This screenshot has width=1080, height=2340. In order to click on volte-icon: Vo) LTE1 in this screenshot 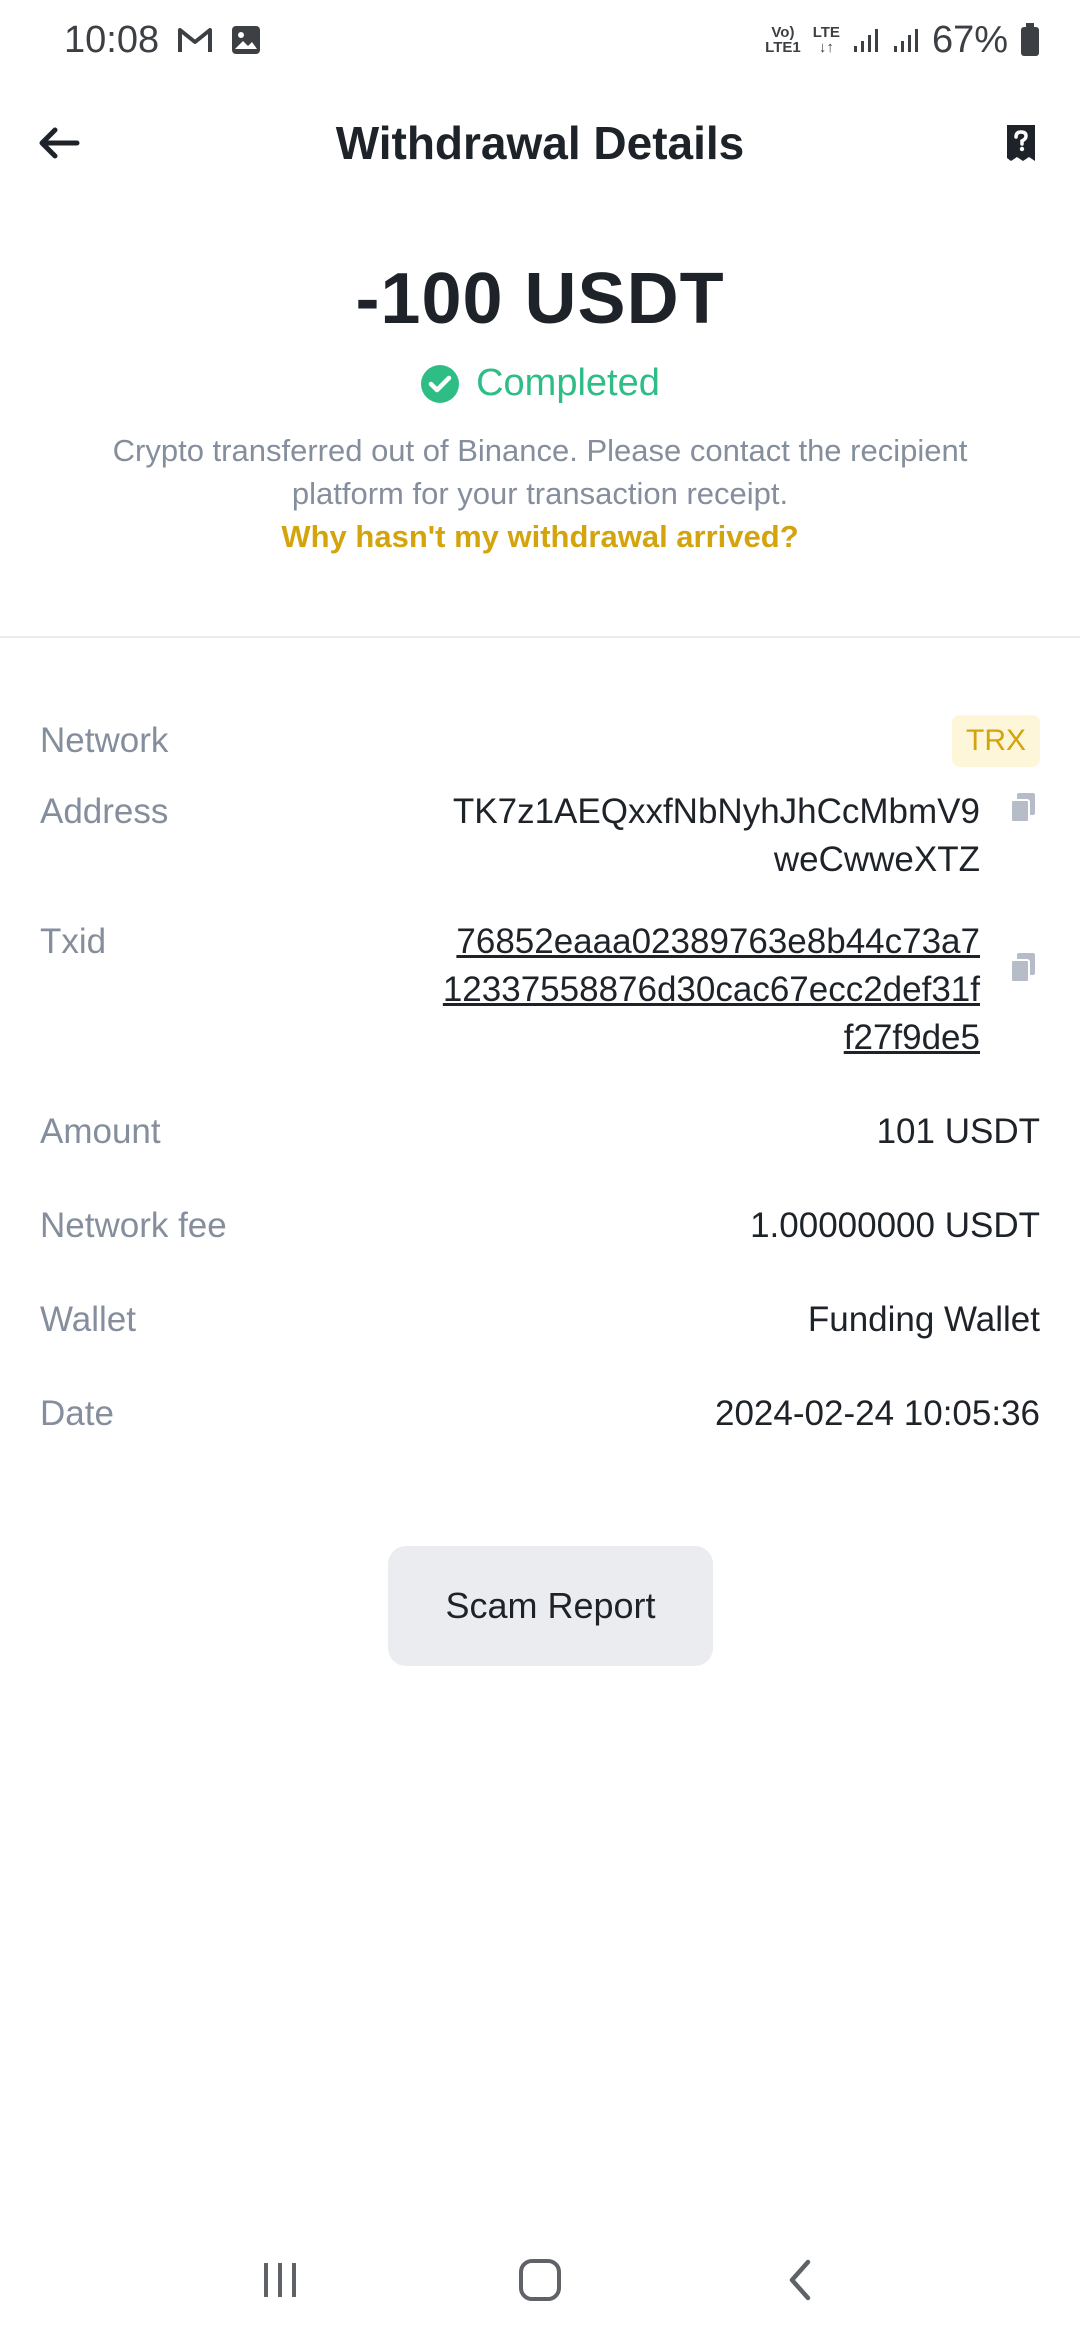, I will do `click(783, 40)`.